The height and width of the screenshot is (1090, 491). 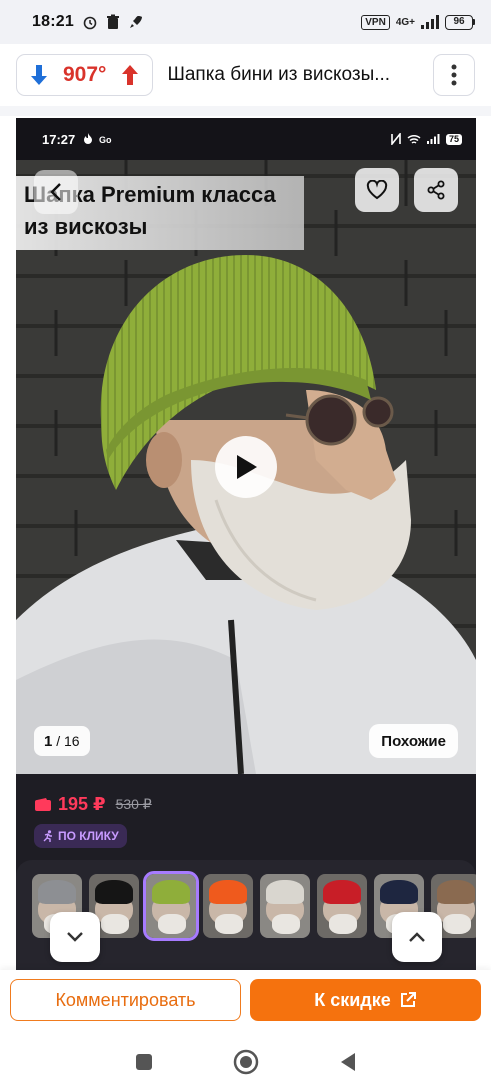 What do you see at coordinates (375, 22) in the screenshot?
I see `vpn-badge: VPN` at bounding box center [375, 22].